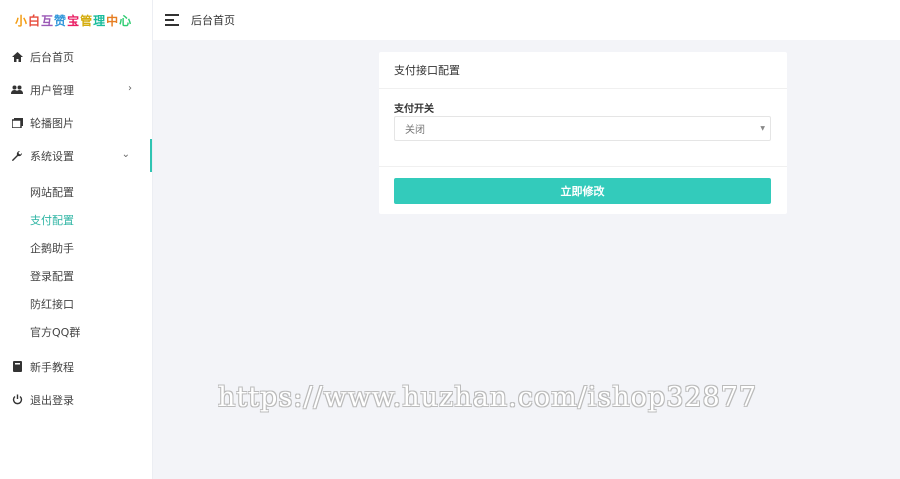  What do you see at coordinates (126, 20) in the screenshot?
I see `logo-char: 心` at bounding box center [126, 20].